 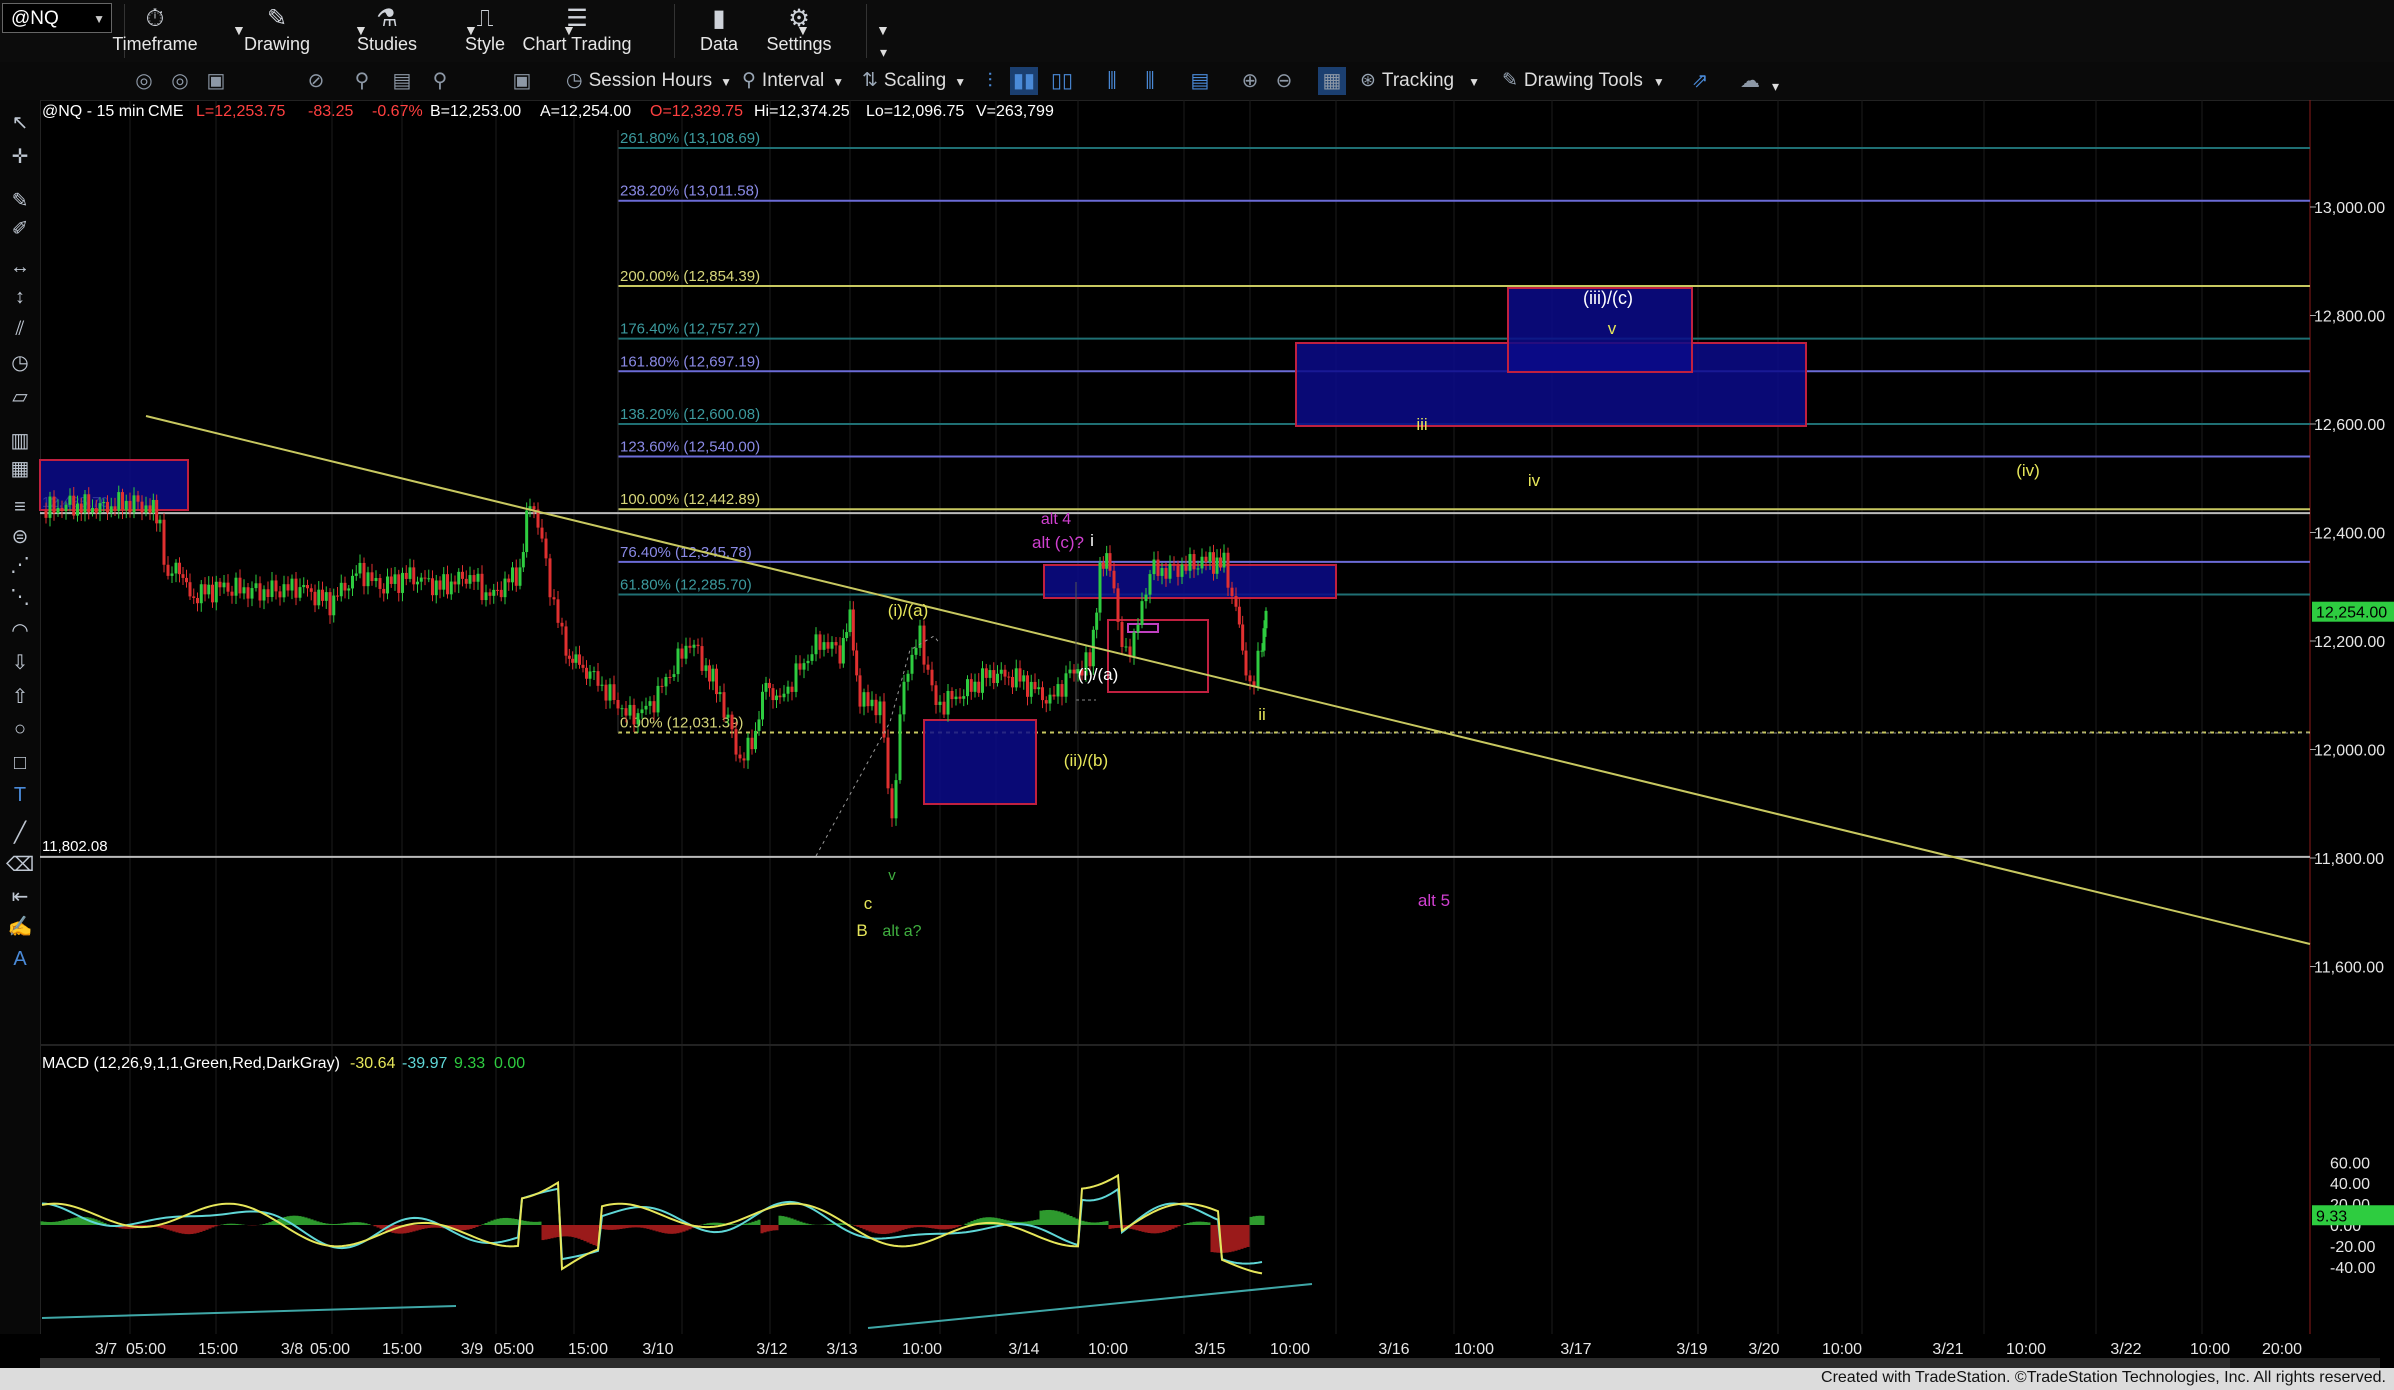 What do you see at coordinates (690, 447) in the screenshot?
I see `fib-level-label: 123.60% (12,540.00)` at bounding box center [690, 447].